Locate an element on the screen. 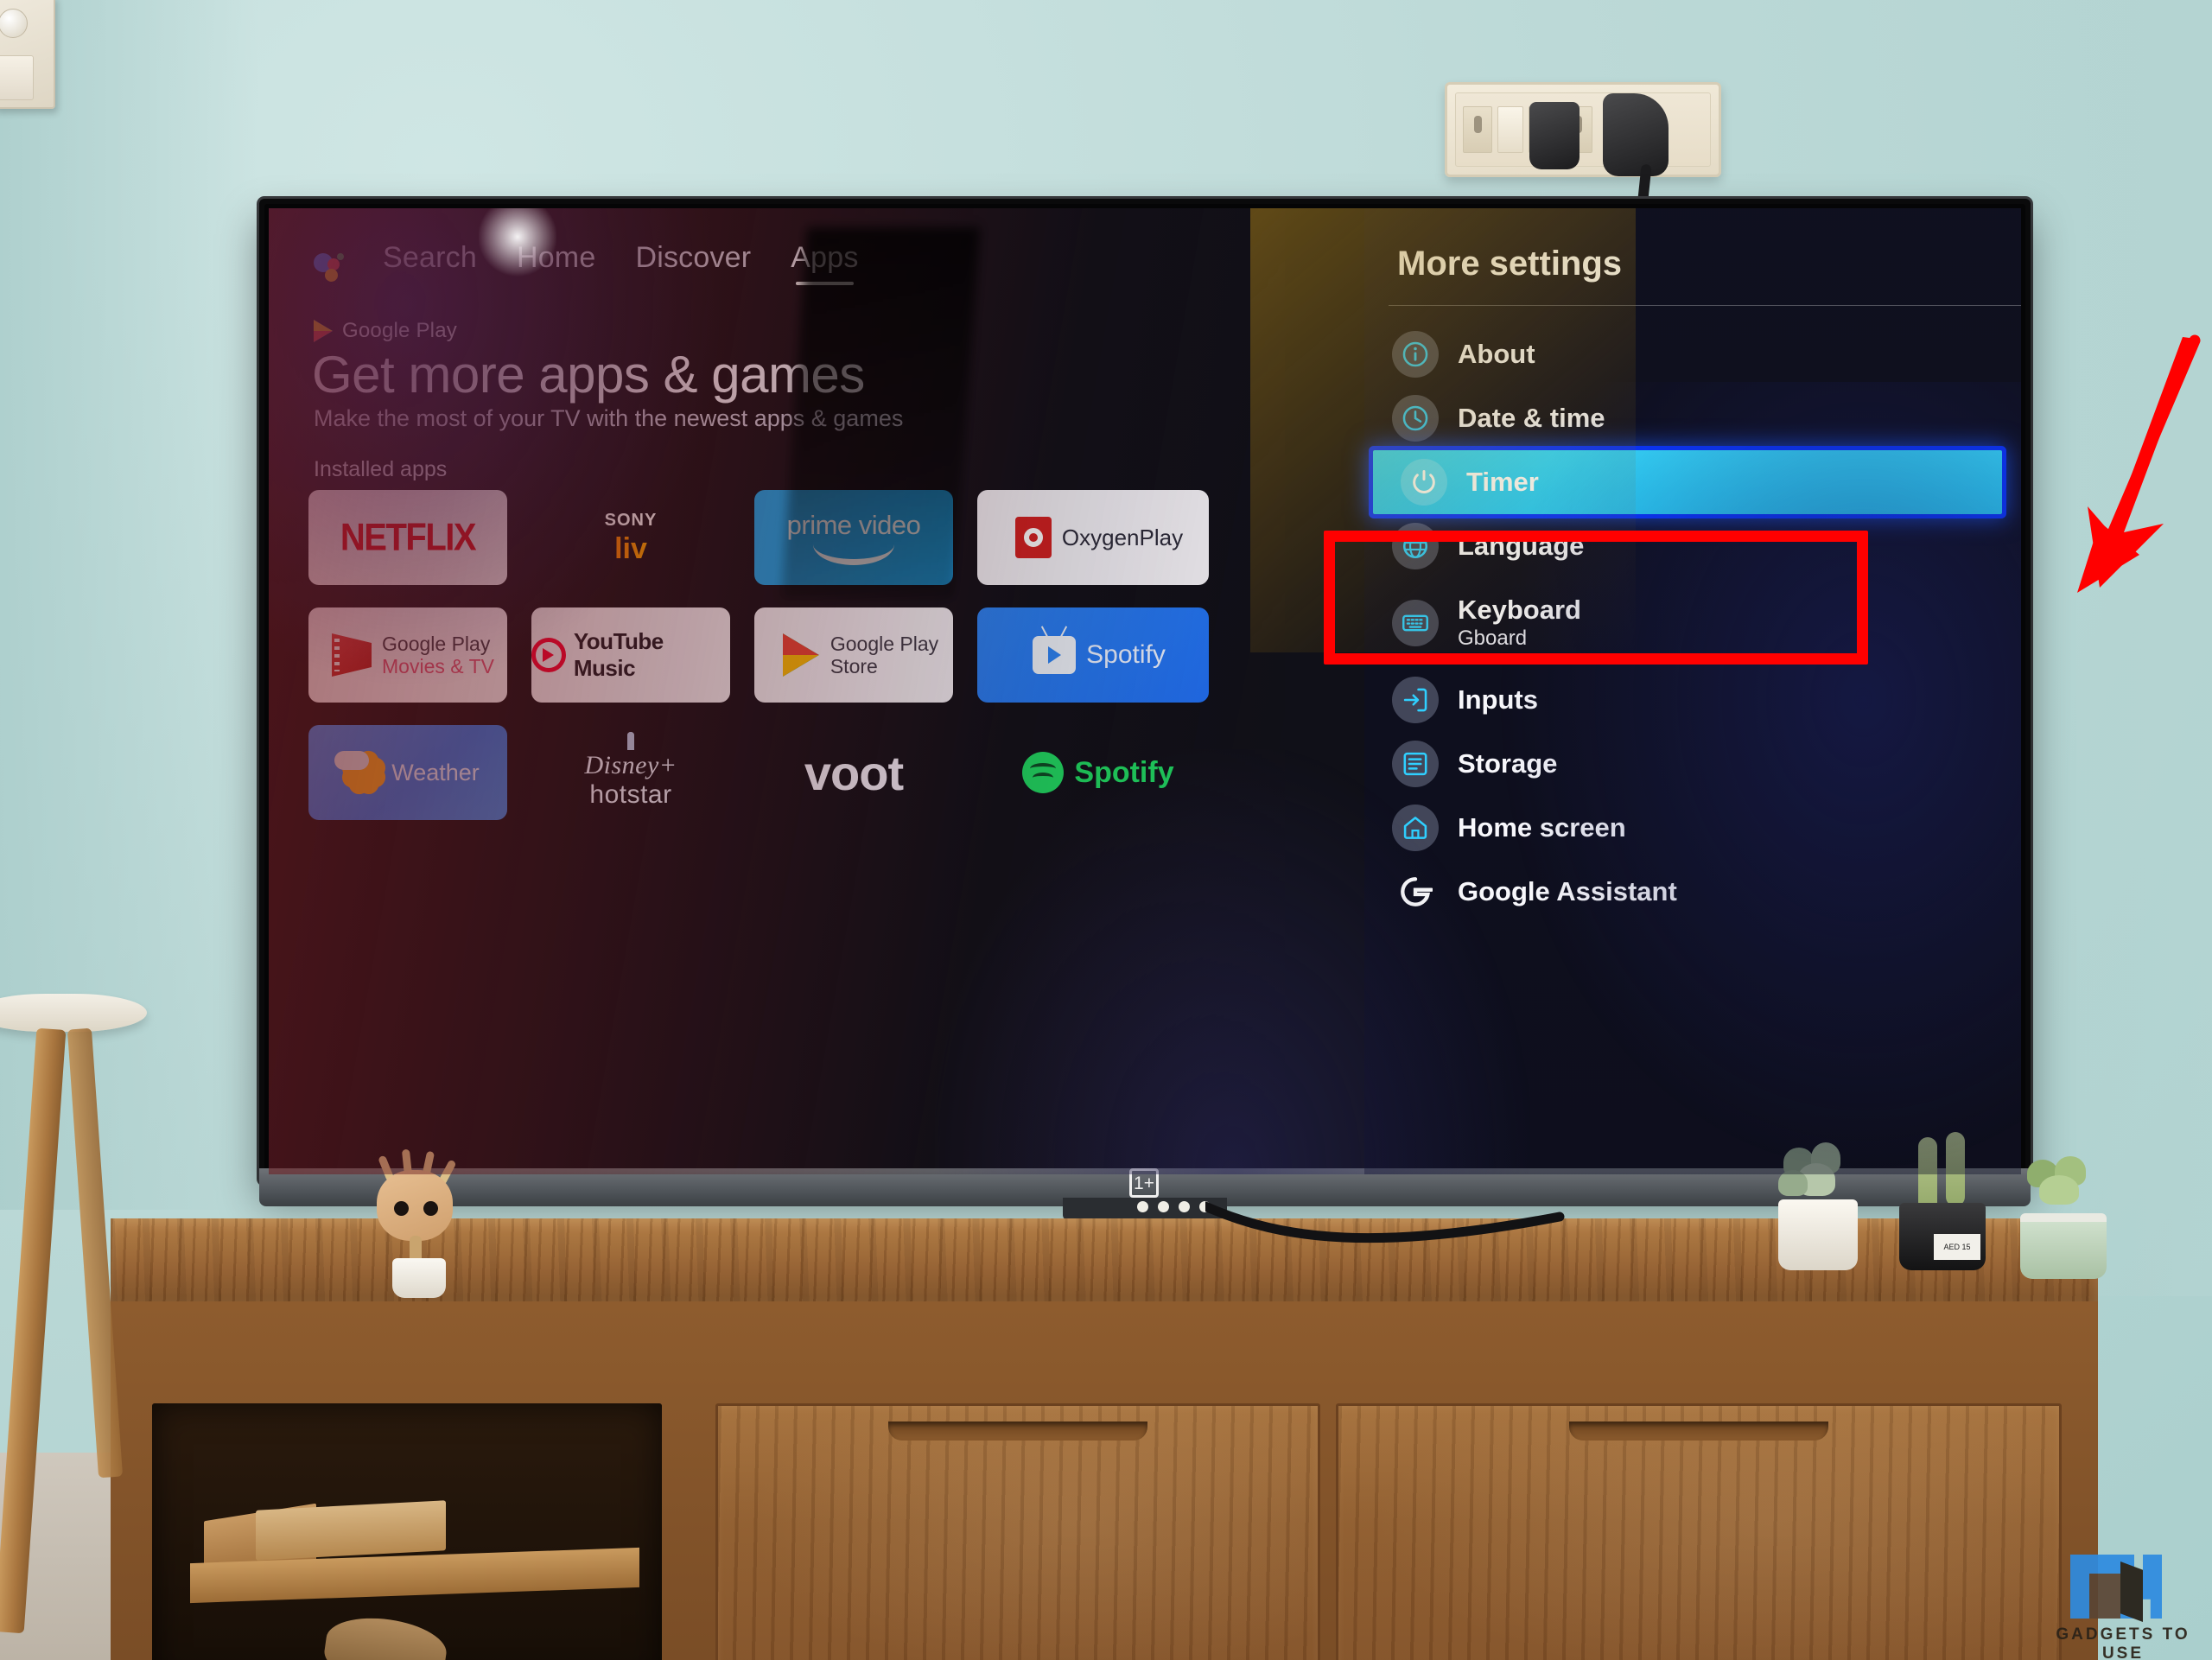 The width and height of the screenshot is (2212, 1660). app-tile-oxygenplay: OxygenPlay is located at coordinates (1093, 537).